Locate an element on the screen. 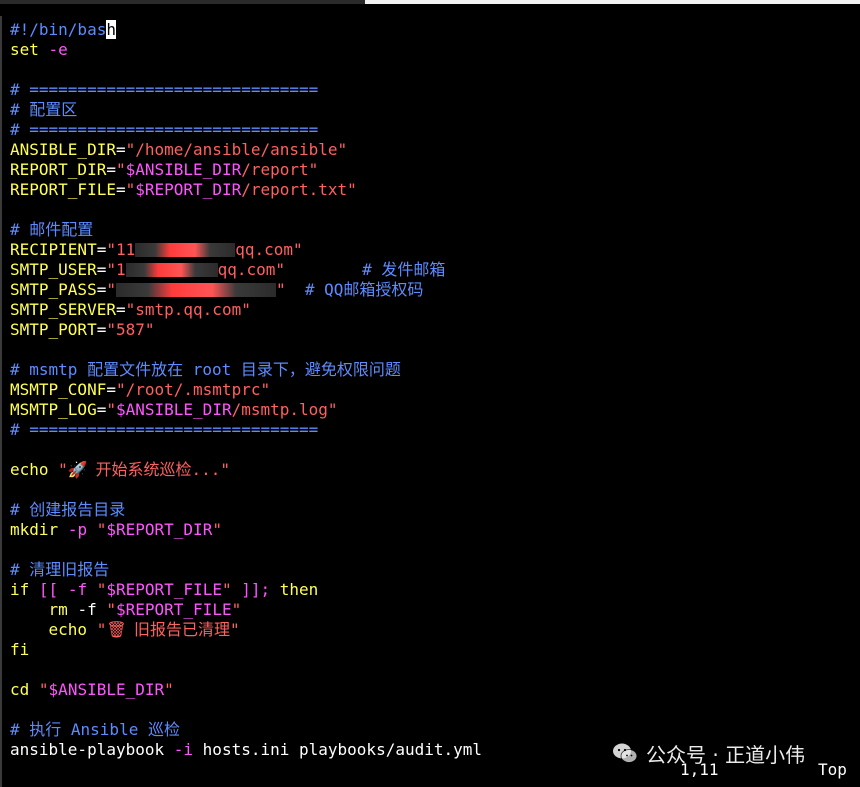 Image resolution: width=860 pixels, height=787 pixels. rm-var: $REPORT_FILE is located at coordinates (173, 609).